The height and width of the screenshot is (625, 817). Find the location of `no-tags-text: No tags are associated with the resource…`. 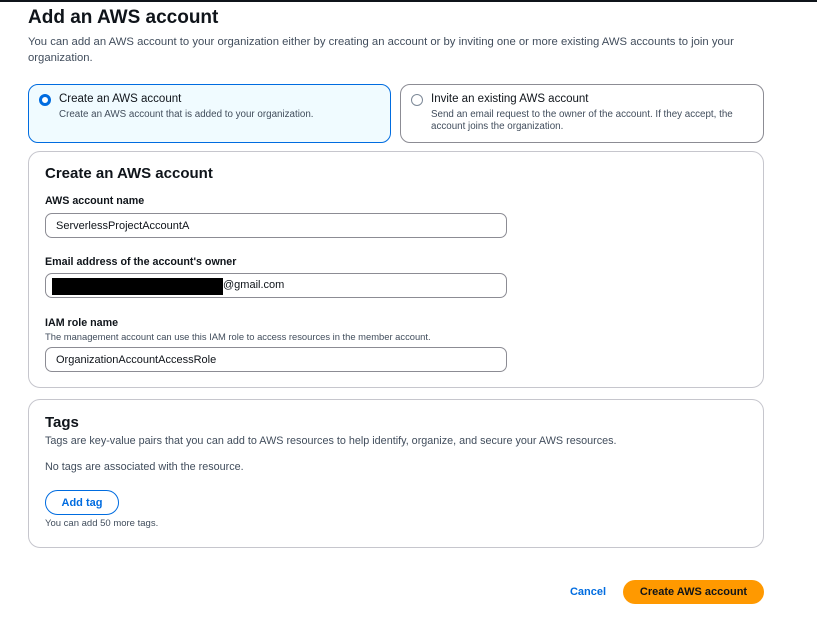

no-tags-text: No tags are associated with the resource… is located at coordinates (144, 467).